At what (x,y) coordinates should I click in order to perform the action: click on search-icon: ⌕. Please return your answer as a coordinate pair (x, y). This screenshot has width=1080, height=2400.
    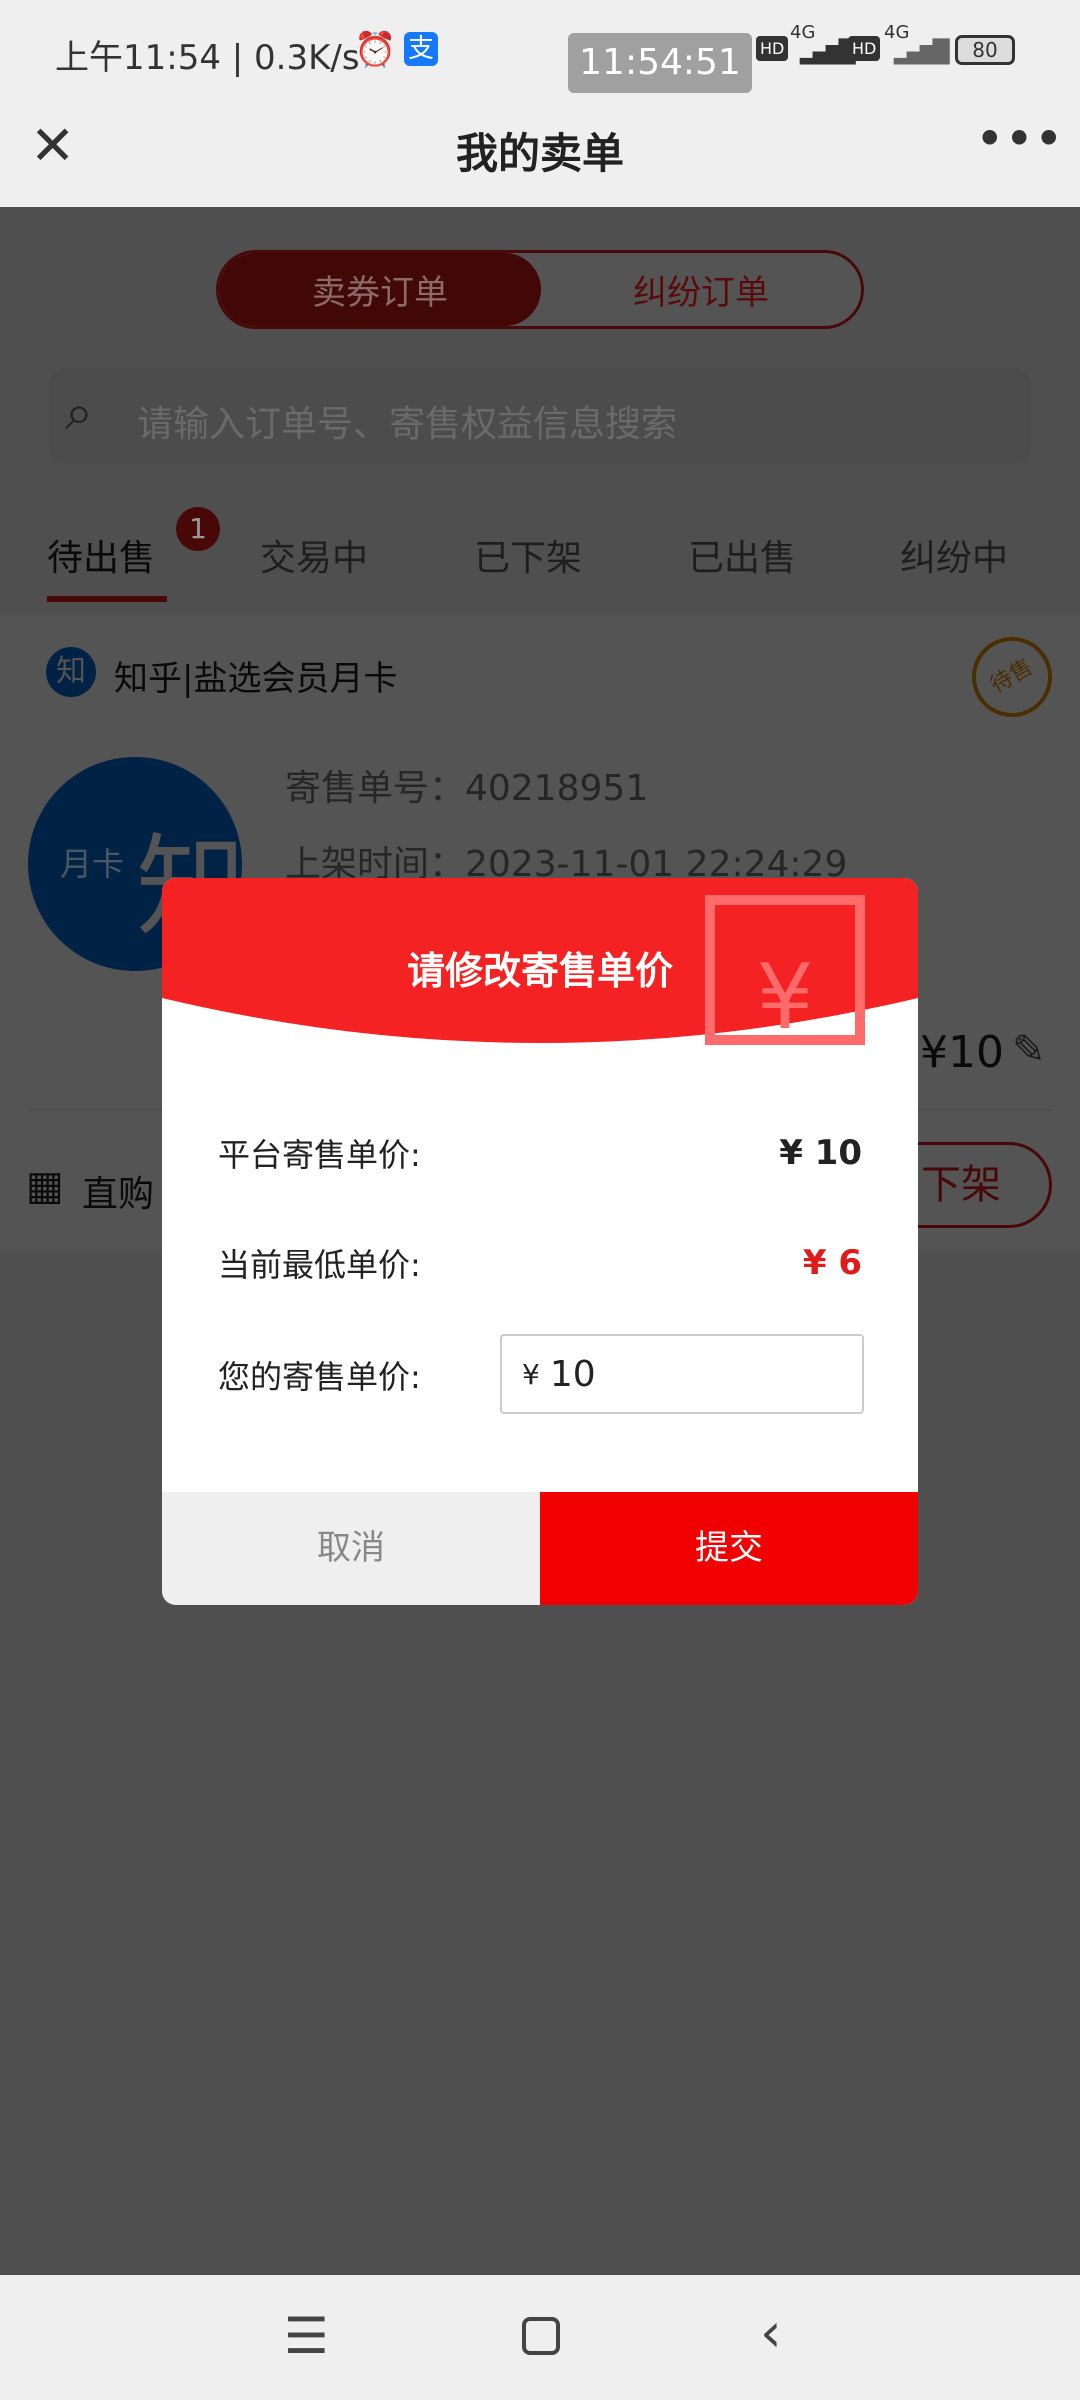
    Looking at the image, I should click on (79, 412).